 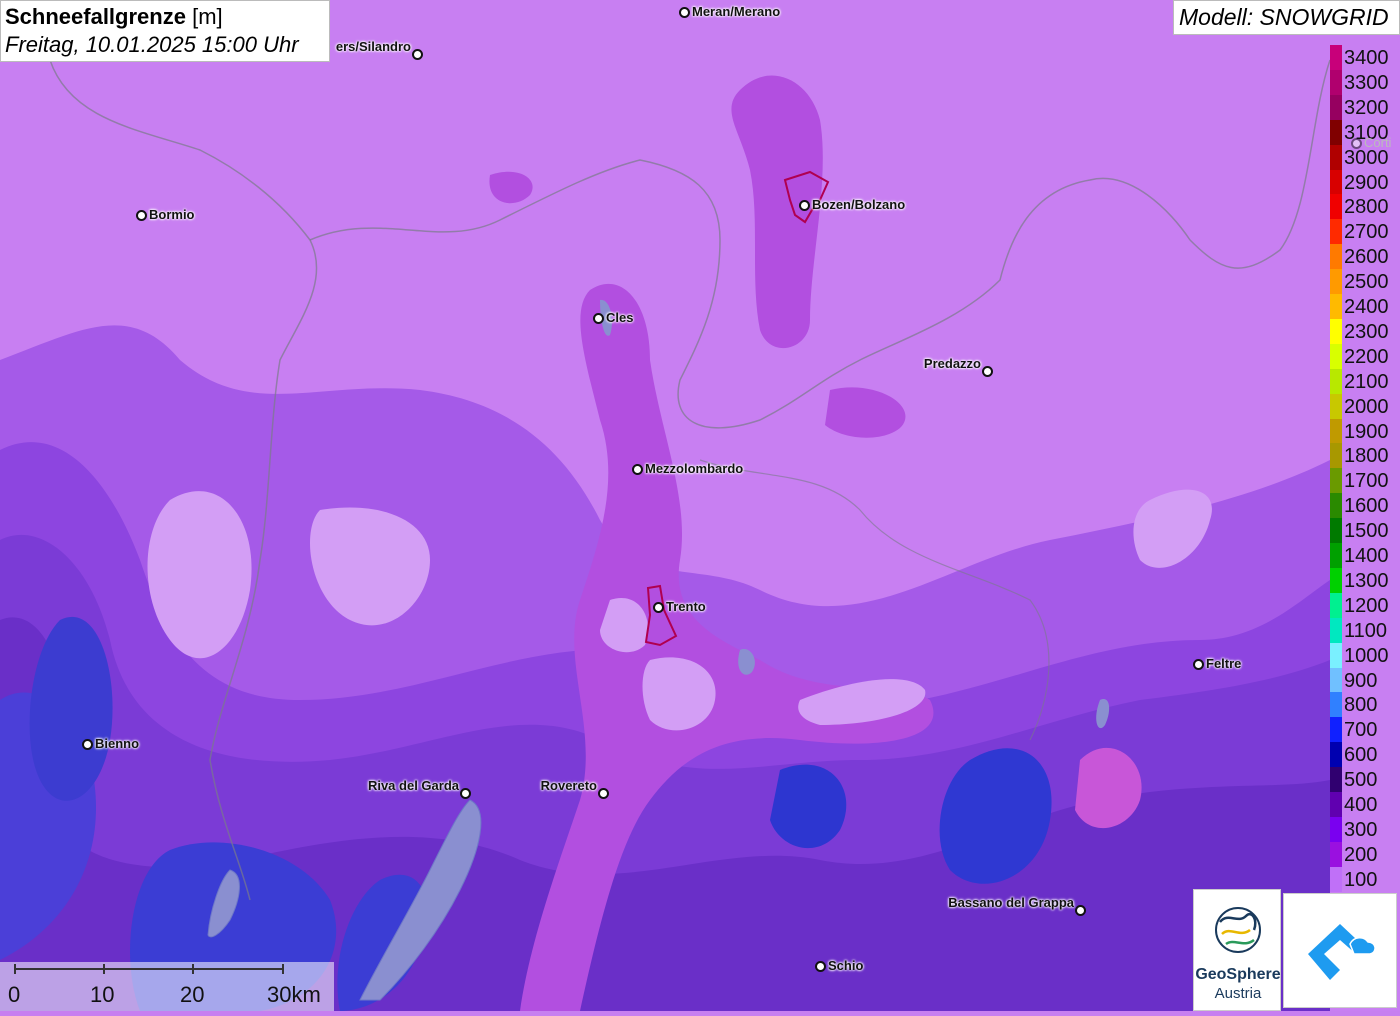 I want to click on legend-item: 2000, so click(x=1364, y=406).